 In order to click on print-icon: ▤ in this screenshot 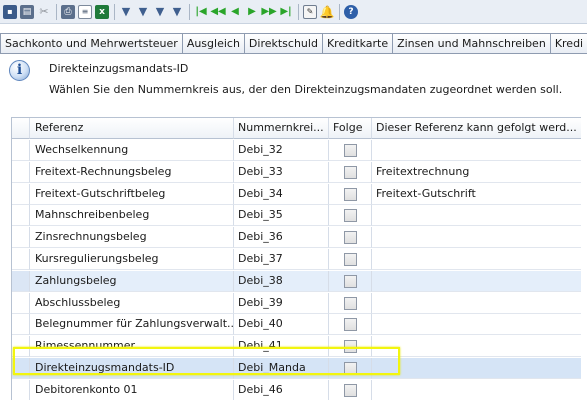, I will do `click(27, 11)`.